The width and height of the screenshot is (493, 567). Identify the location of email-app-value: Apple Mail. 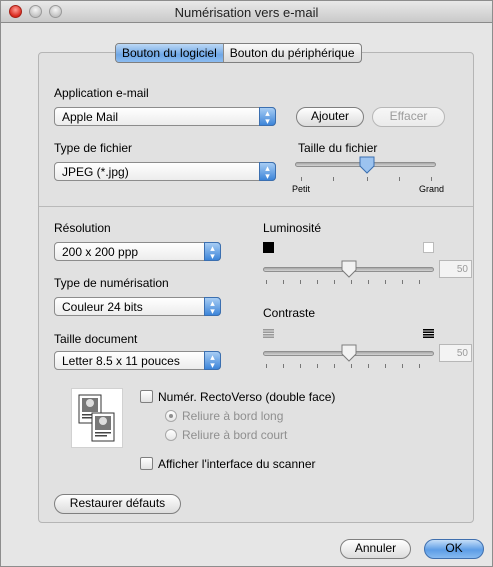
(90, 117).